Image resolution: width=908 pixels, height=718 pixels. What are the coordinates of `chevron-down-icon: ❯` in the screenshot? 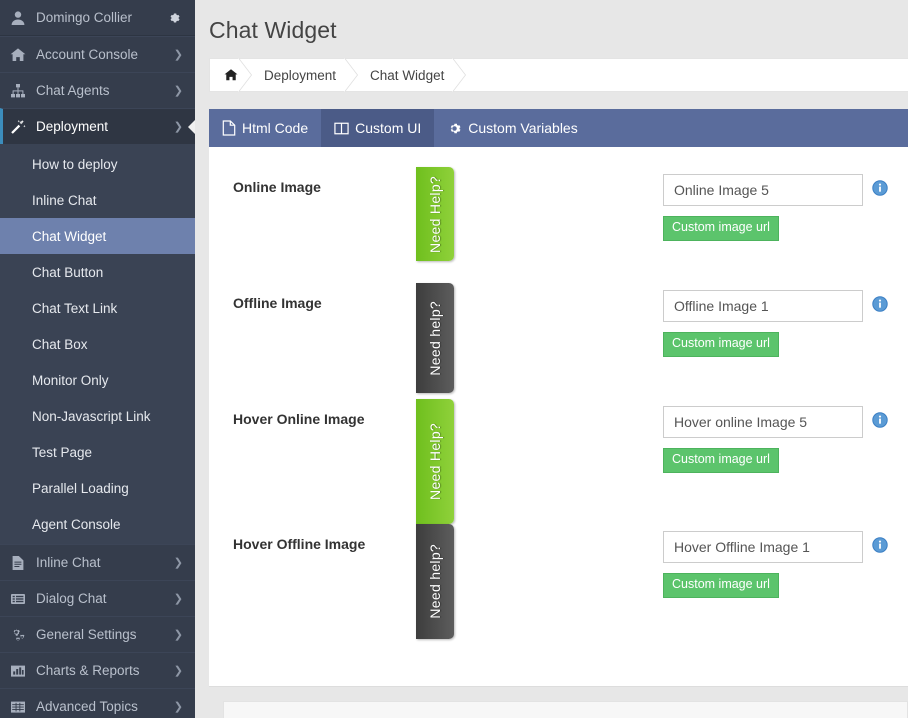 It's located at (178, 127).